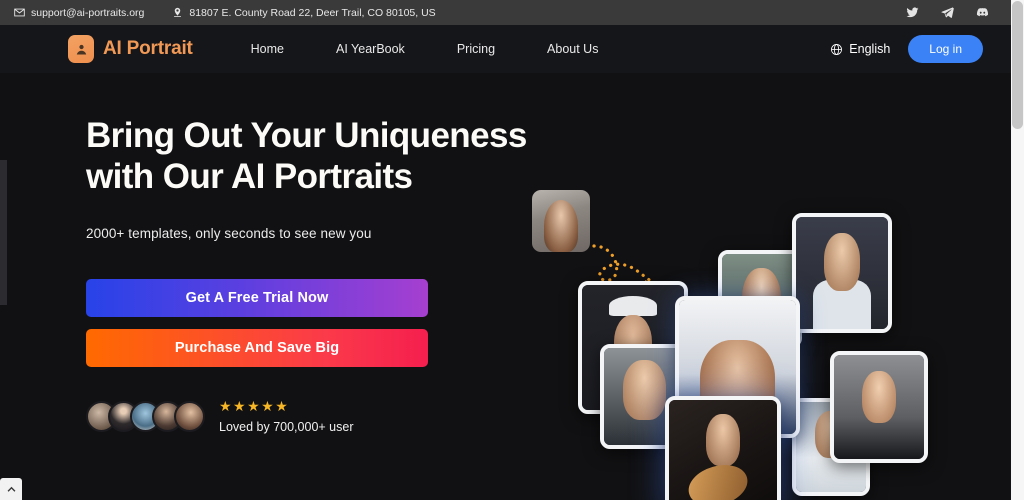 The image size is (1024, 500). Describe the element at coordinates (1017, 65) in the screenshot. I see `scrollbar-thumb` at that location.